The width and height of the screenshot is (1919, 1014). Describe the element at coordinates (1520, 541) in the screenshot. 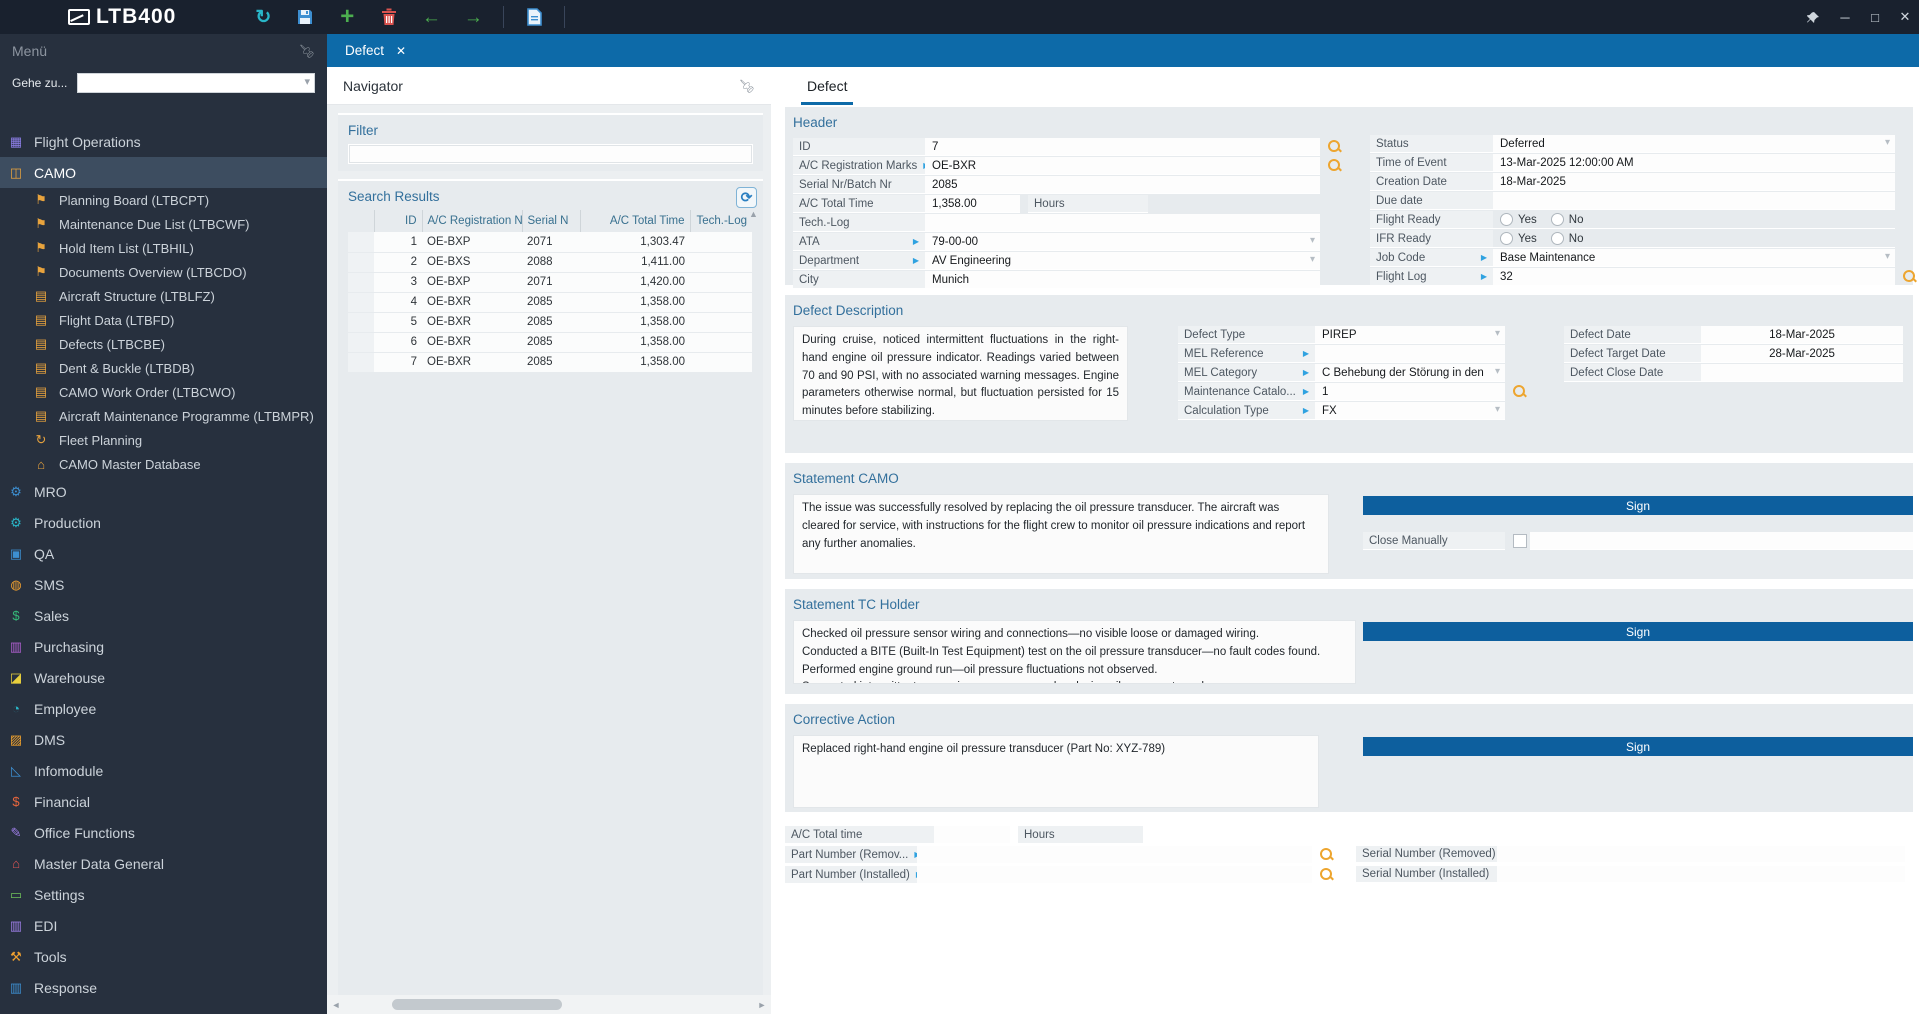

I see `close-manually-checkbox` at that location.